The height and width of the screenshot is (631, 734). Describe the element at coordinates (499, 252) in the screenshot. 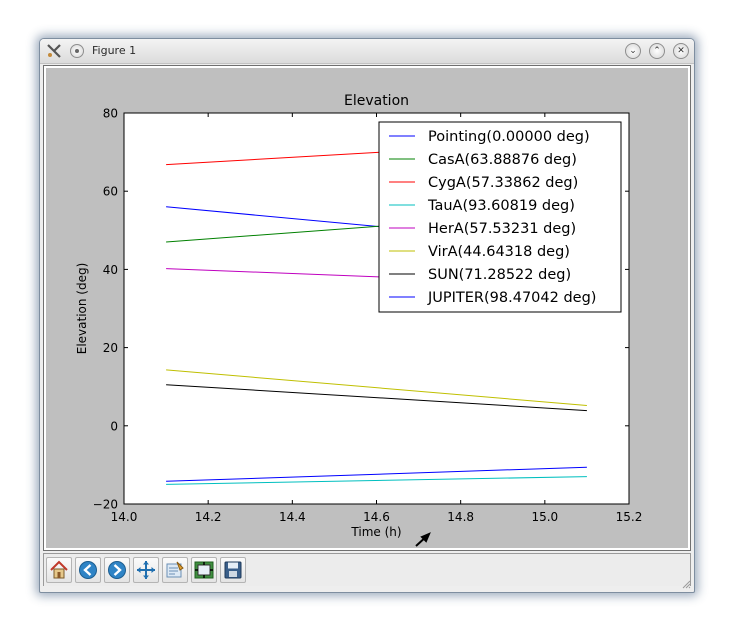

I see `legend-label: VirA(44.64318 deg)` at that location.